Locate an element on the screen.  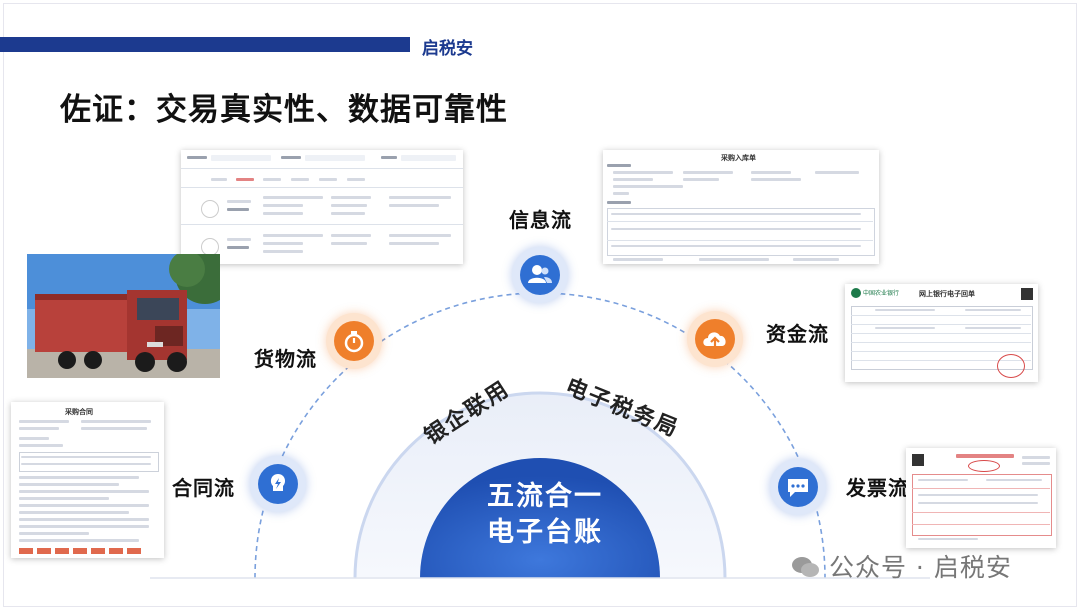
chat-bubble-icon is located at coordinates (798, 488).